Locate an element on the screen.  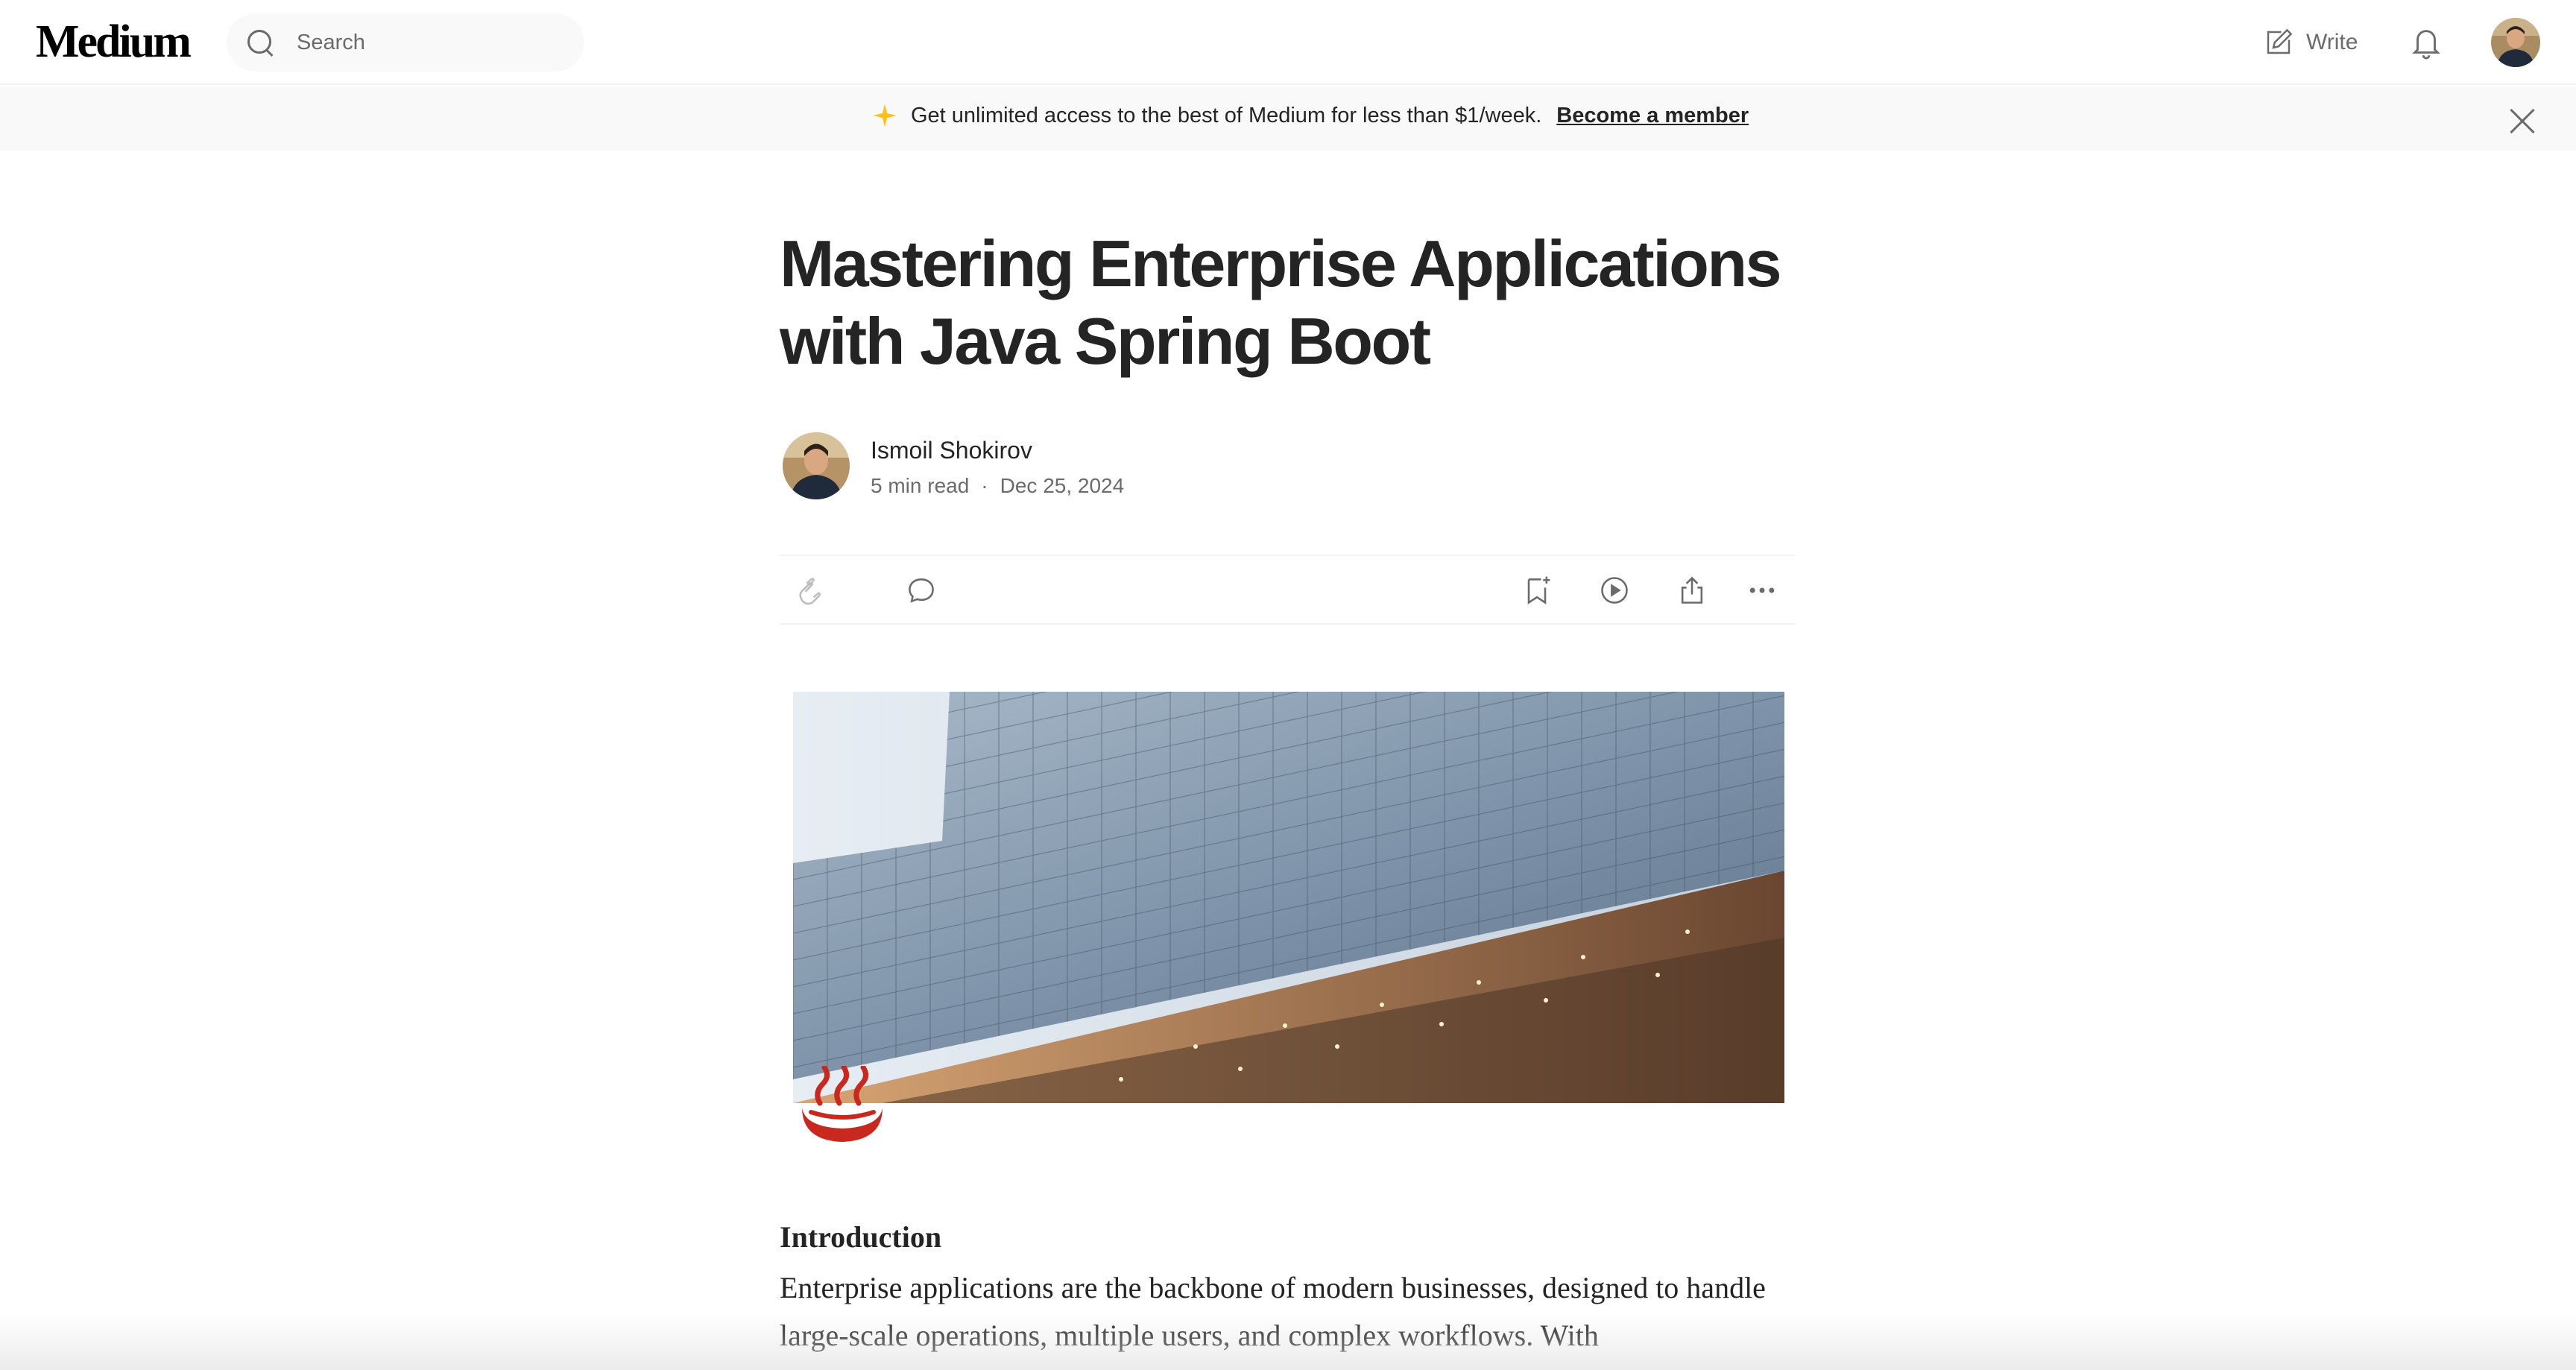
close-icon is located at coordinates (2522, 120).